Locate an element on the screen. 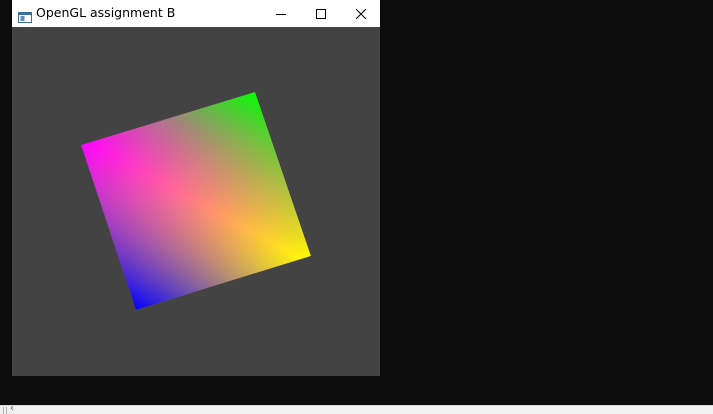 This screenshot has width=713, height=414. maximize-button is located at coordinates (321, 13).